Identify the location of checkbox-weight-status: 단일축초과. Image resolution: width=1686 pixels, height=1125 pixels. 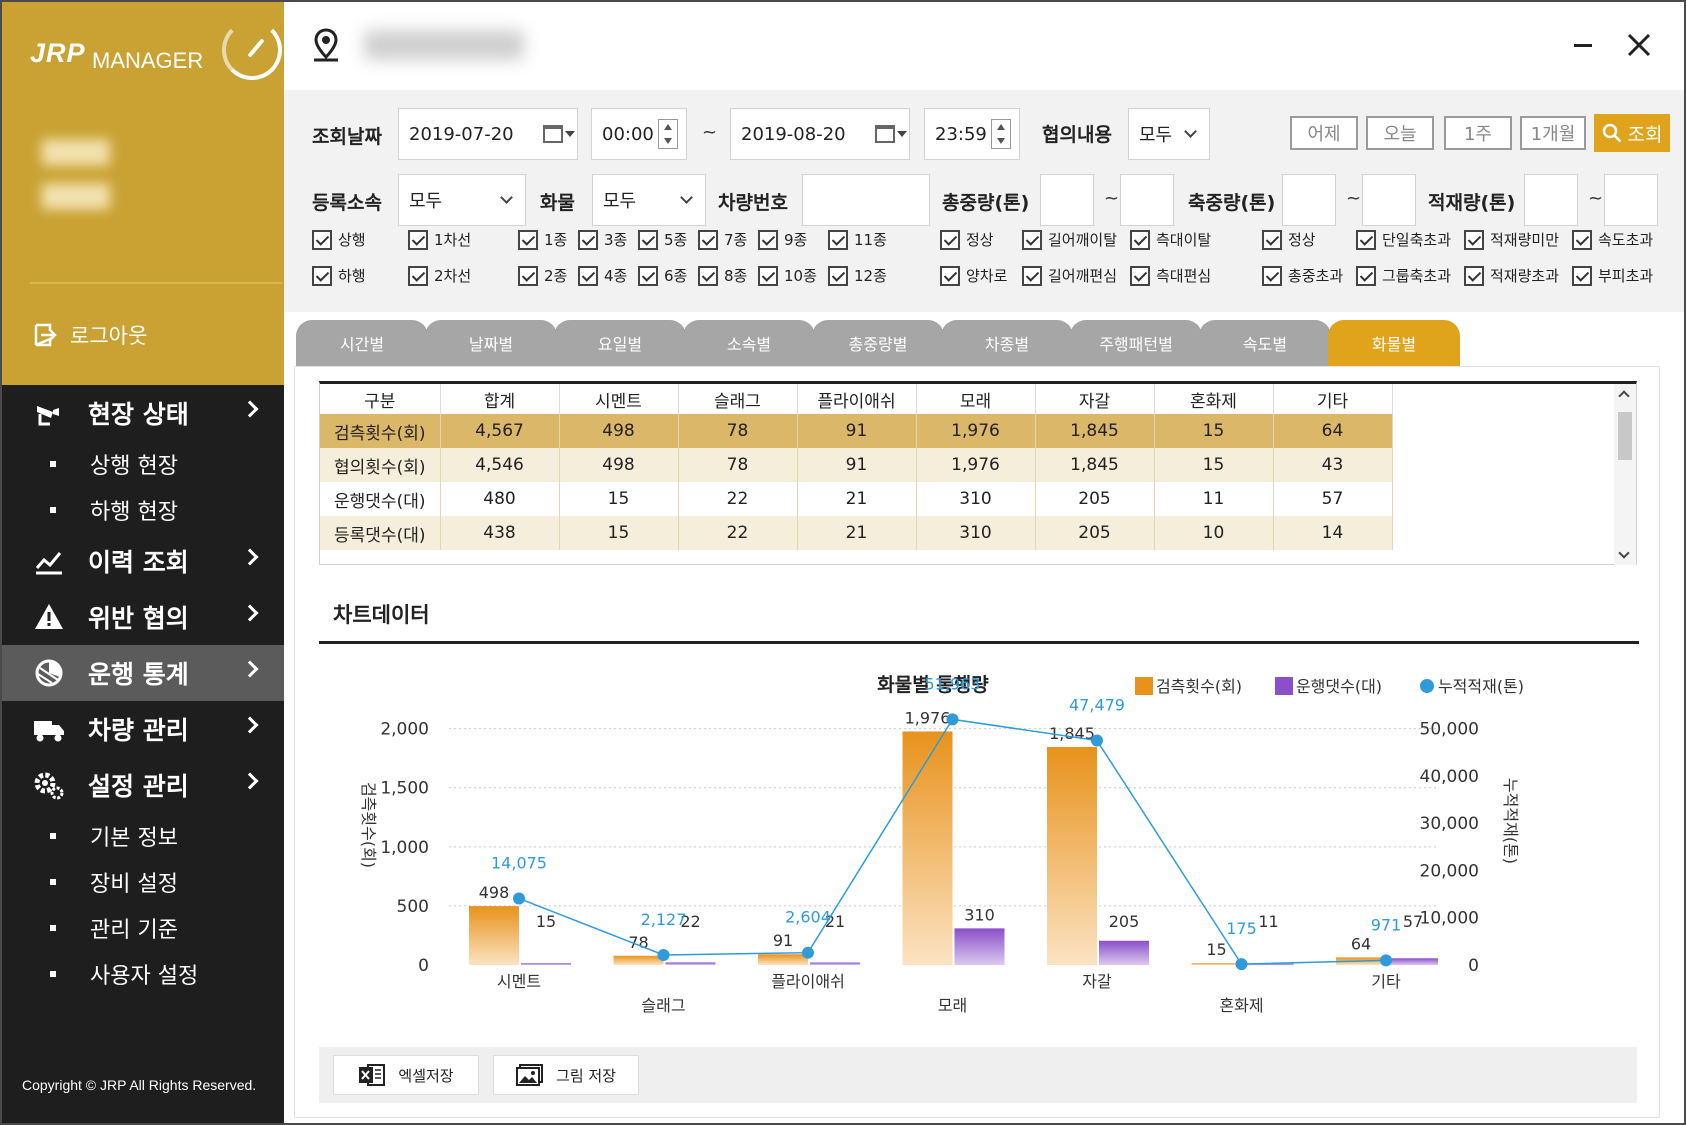
(1403, 239).